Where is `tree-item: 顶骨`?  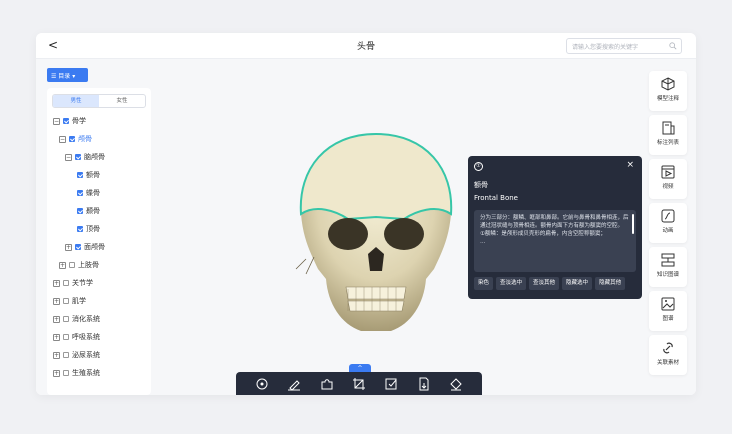 tree-item: 顶骨 is located at coordinates (88, 229).